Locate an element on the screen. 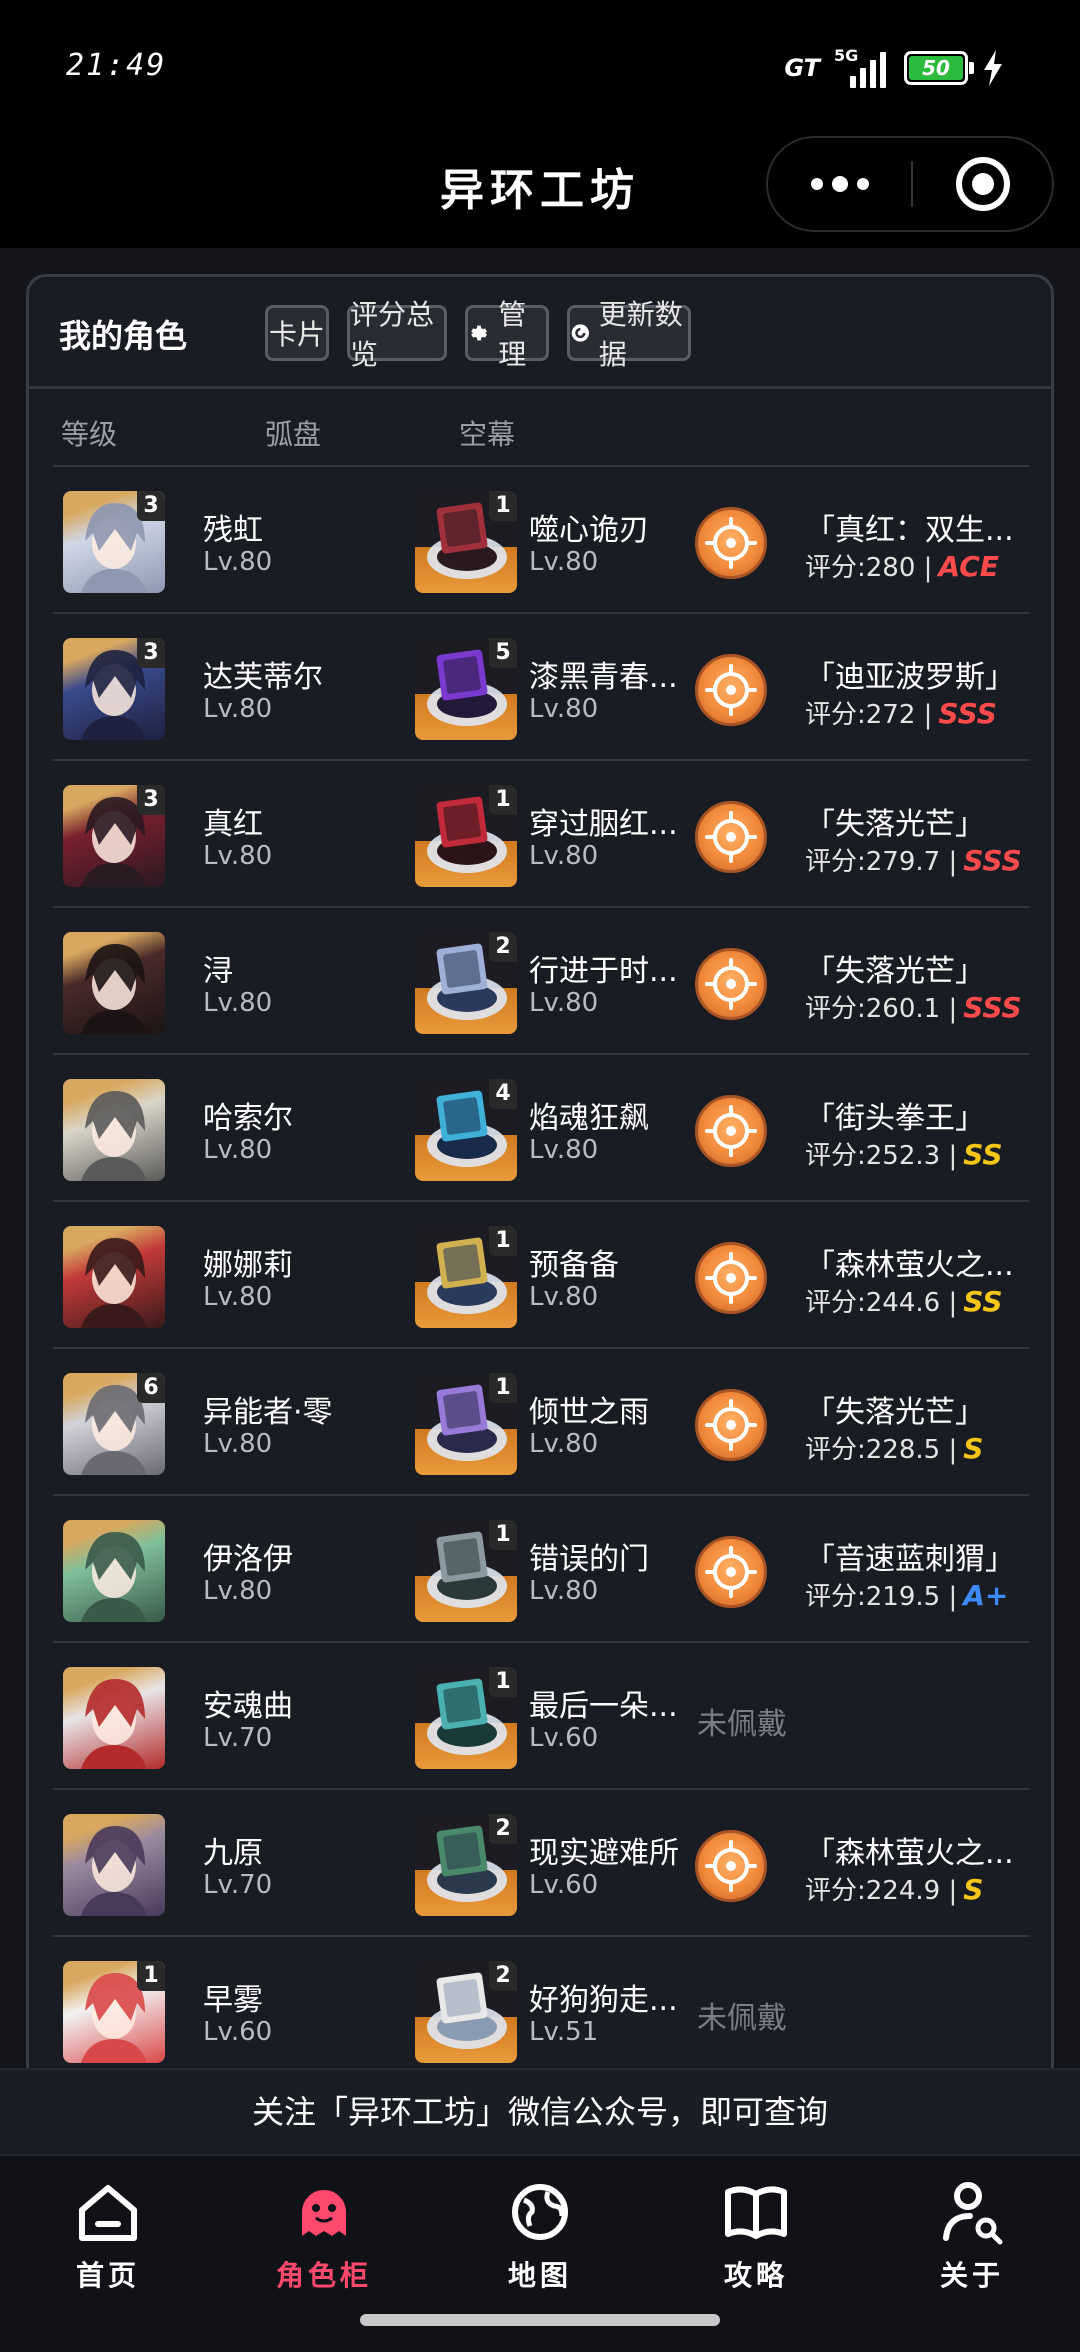 The width and height of the screenshot is (1080, 2352). disk-image: 4 is located at coordinates (466, 1130).